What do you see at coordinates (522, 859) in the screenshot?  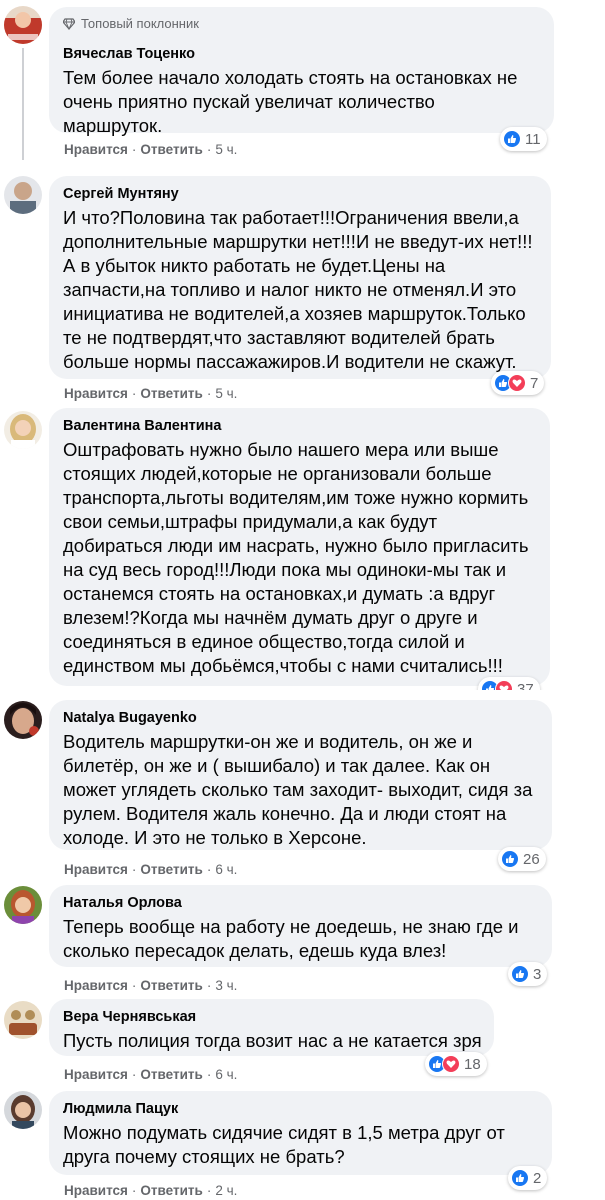 I see `reaction-summary: 26` at bounding box center [522, 859].